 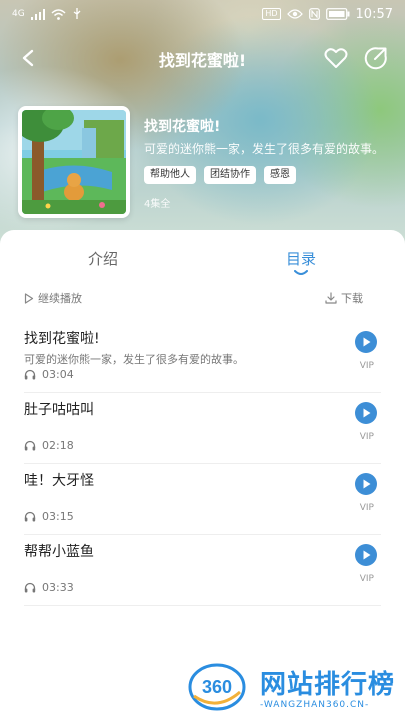 I want to click on download-label: 下载, so click(x=352, y=298).